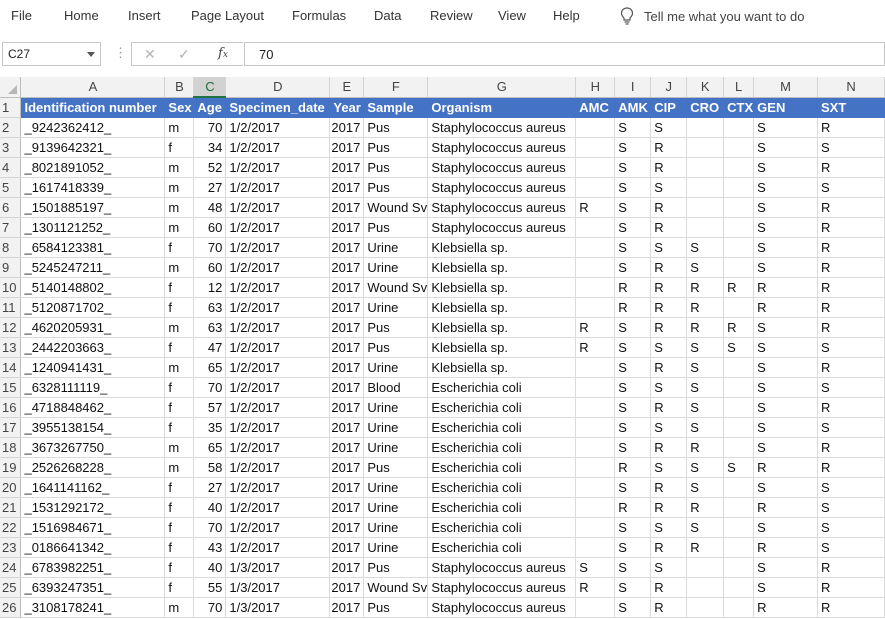  I want to click on row-header: 24, so click(11, 567).